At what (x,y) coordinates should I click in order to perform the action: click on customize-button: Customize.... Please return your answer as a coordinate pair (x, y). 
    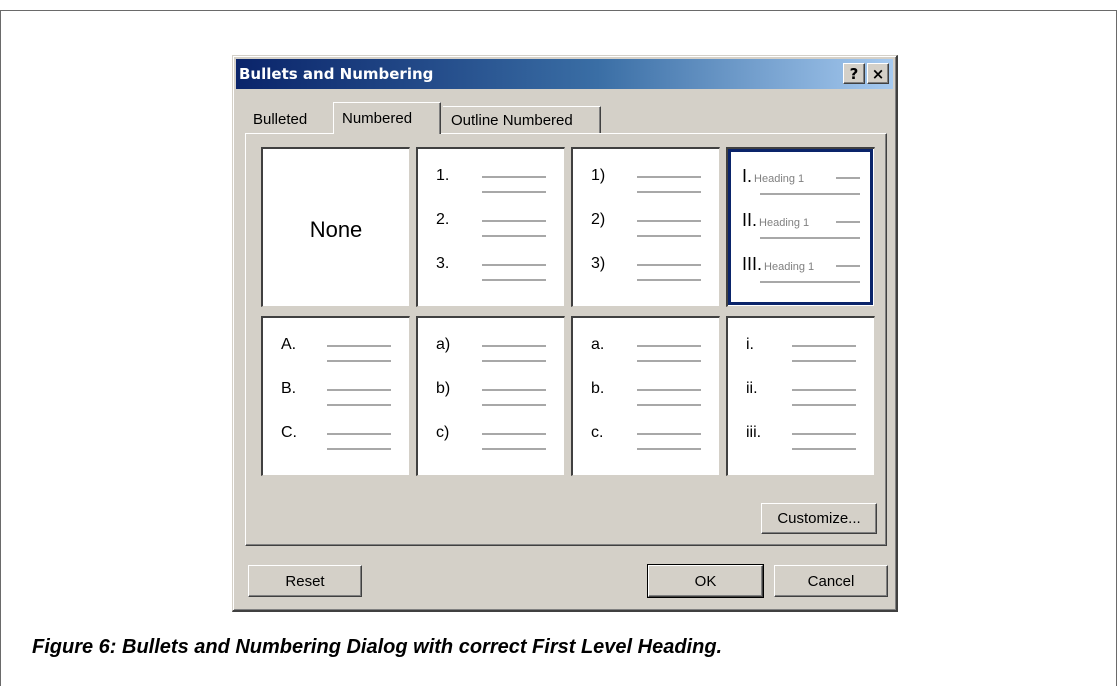
    Looking at the image, I should click on (819, 518).